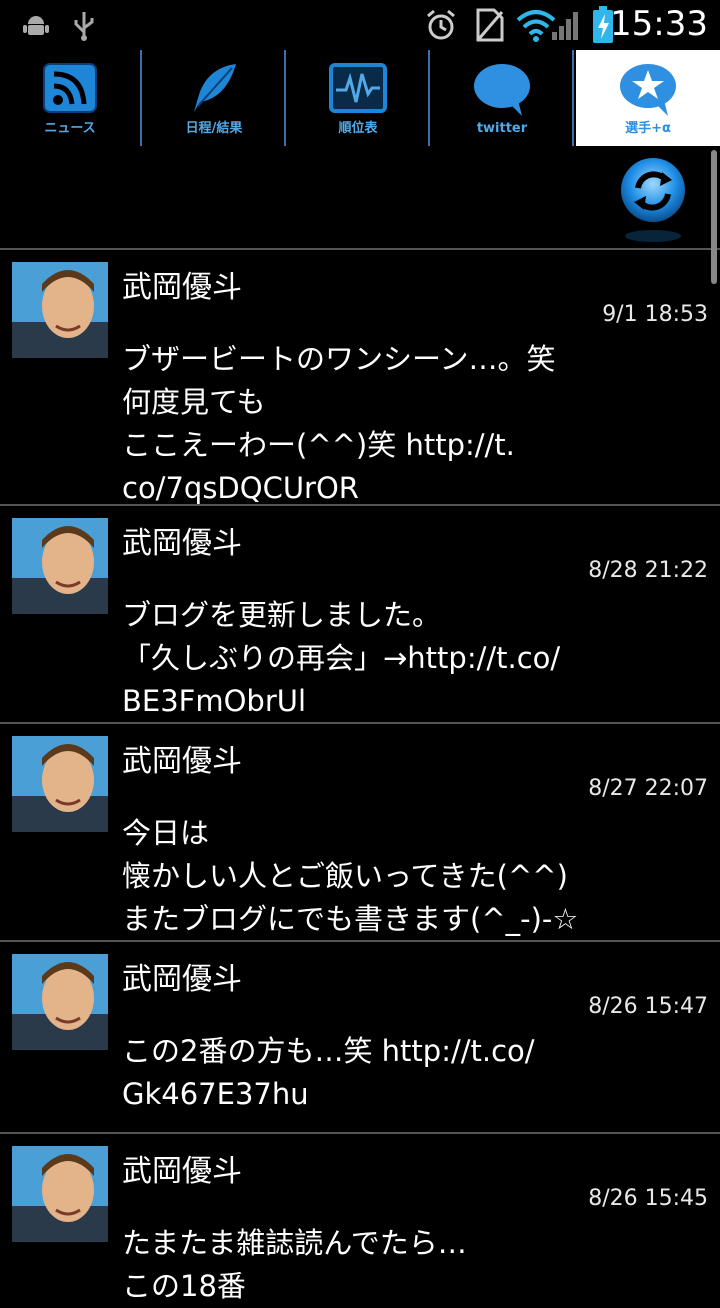 The width and height of the screenshot is (720, 1308). What do you see at coordinates (502, 90) in the screenshot?
I see `speech-bubble-icon` at bounding box center [502, 90].